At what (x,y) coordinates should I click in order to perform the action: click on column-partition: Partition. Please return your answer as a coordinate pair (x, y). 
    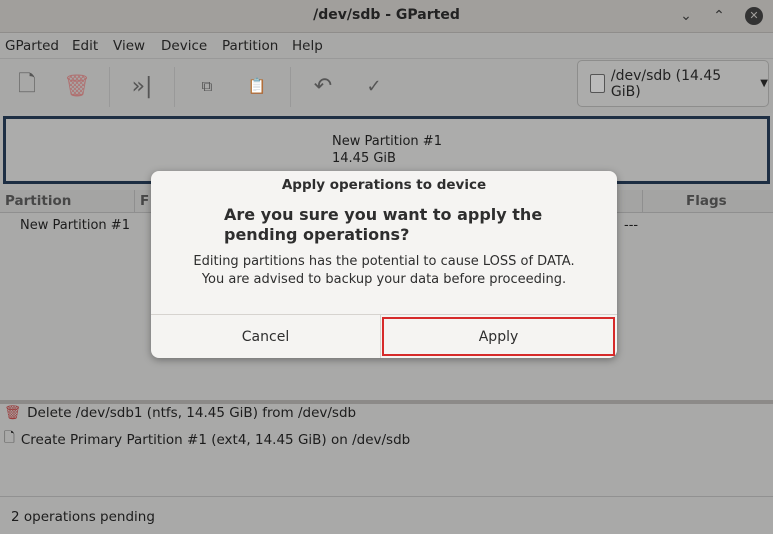
    Looking at the image, I should click on (38, 201).